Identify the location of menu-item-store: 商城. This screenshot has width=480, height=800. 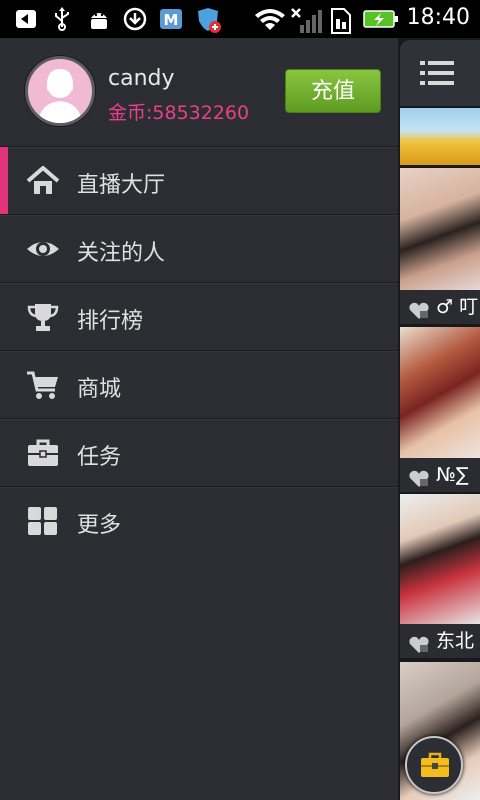
(199, 384).